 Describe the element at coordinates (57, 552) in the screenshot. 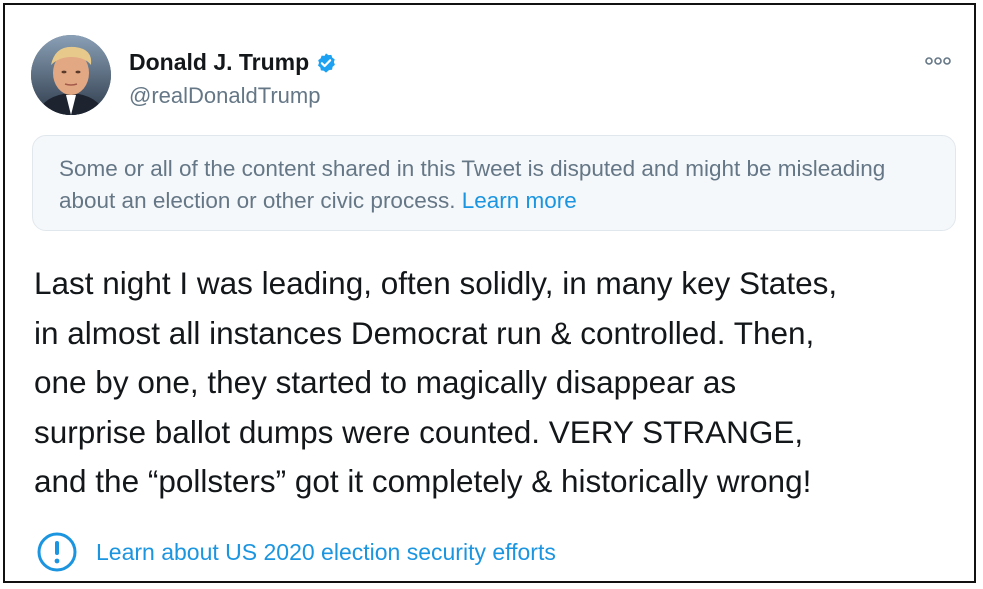

I see `exclamation-circle-icon` at that location.